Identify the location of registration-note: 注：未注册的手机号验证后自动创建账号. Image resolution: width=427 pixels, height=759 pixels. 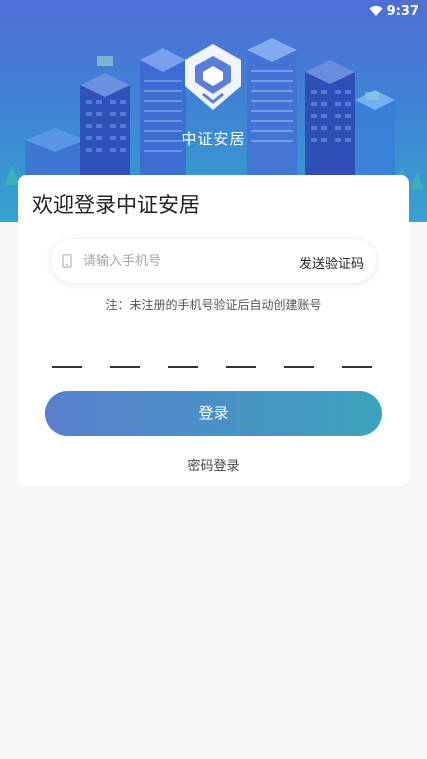
(213, 305).